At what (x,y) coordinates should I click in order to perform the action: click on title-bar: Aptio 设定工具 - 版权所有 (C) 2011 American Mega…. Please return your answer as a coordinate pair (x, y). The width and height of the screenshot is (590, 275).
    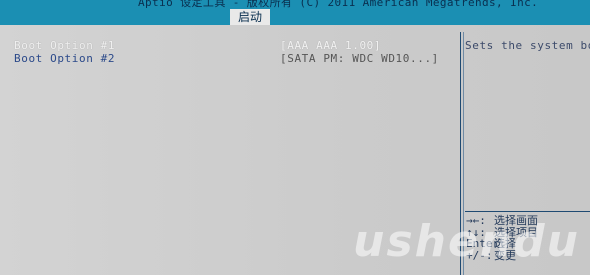
    Looking at the image, I should click on (295, 4).